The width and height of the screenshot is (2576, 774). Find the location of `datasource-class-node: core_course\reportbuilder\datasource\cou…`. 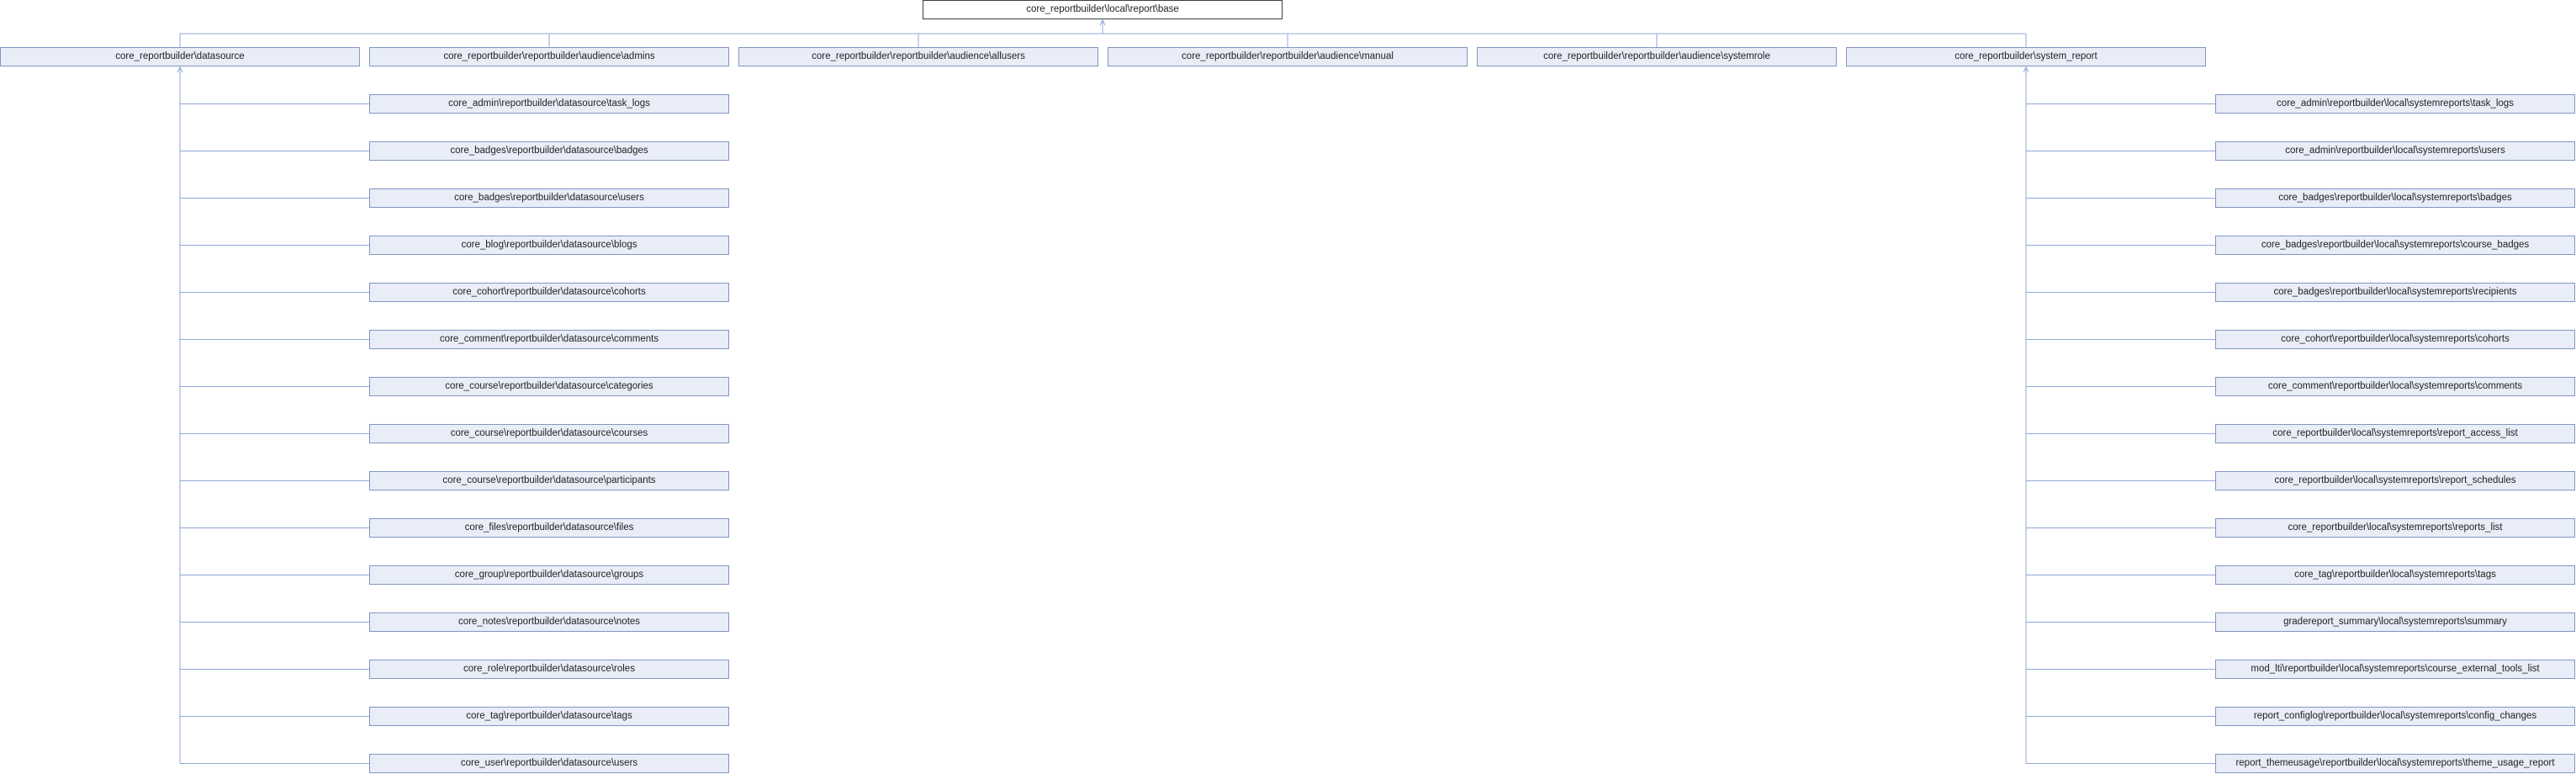

datasource-class-node: core_course\reportbuilder\datasource\cou… is located at coordinates (549, 433).